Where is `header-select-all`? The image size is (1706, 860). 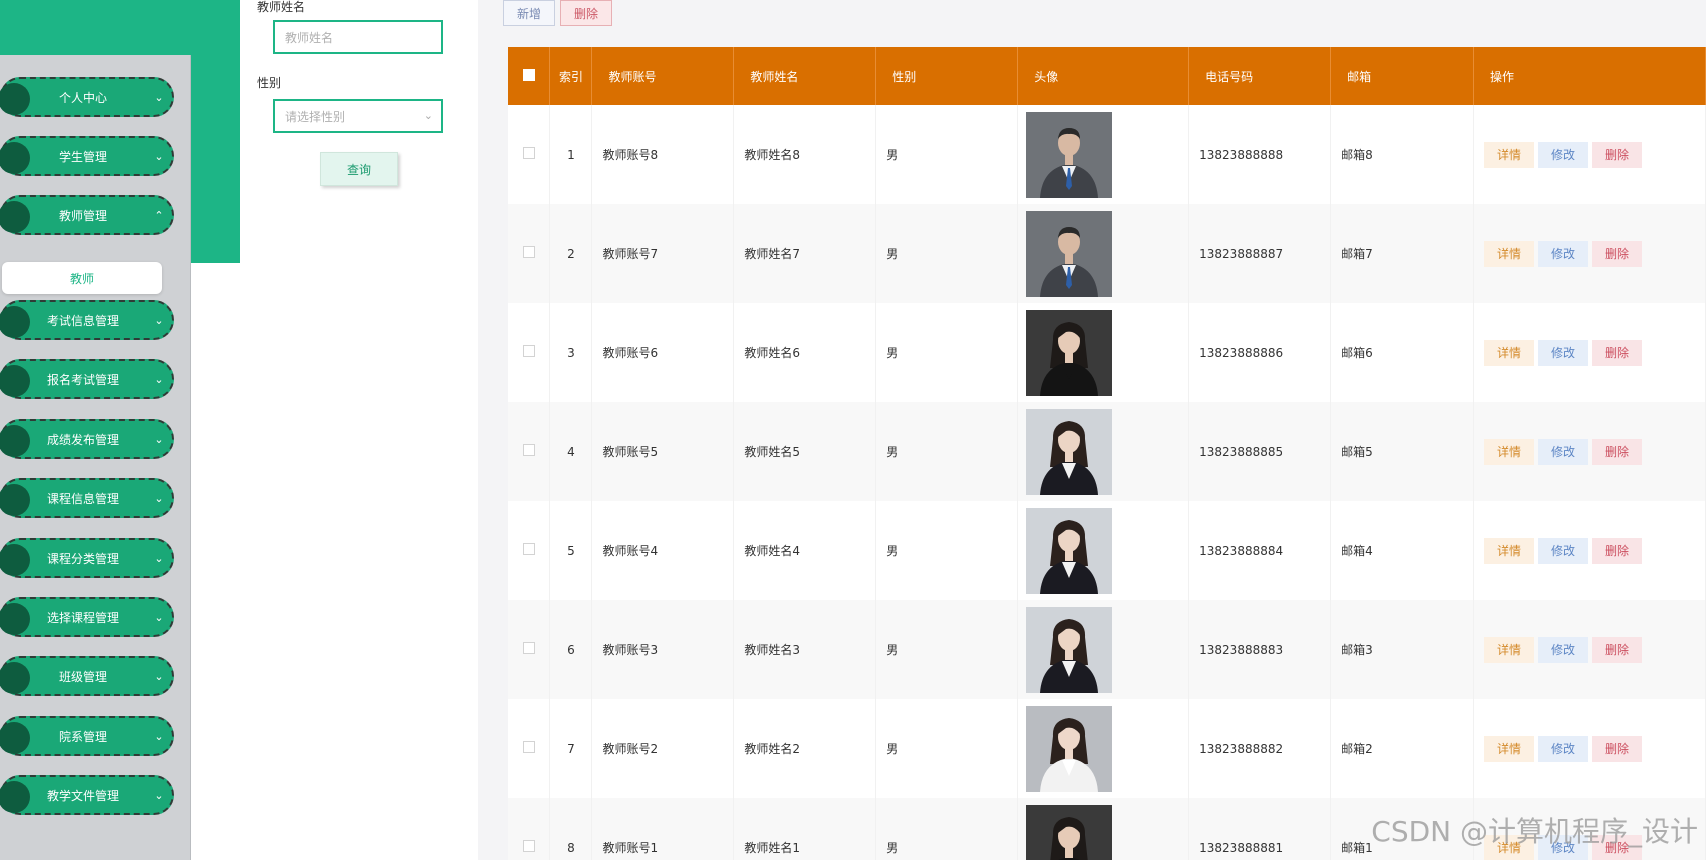
header-select-all is located at coordinates (529, 76).